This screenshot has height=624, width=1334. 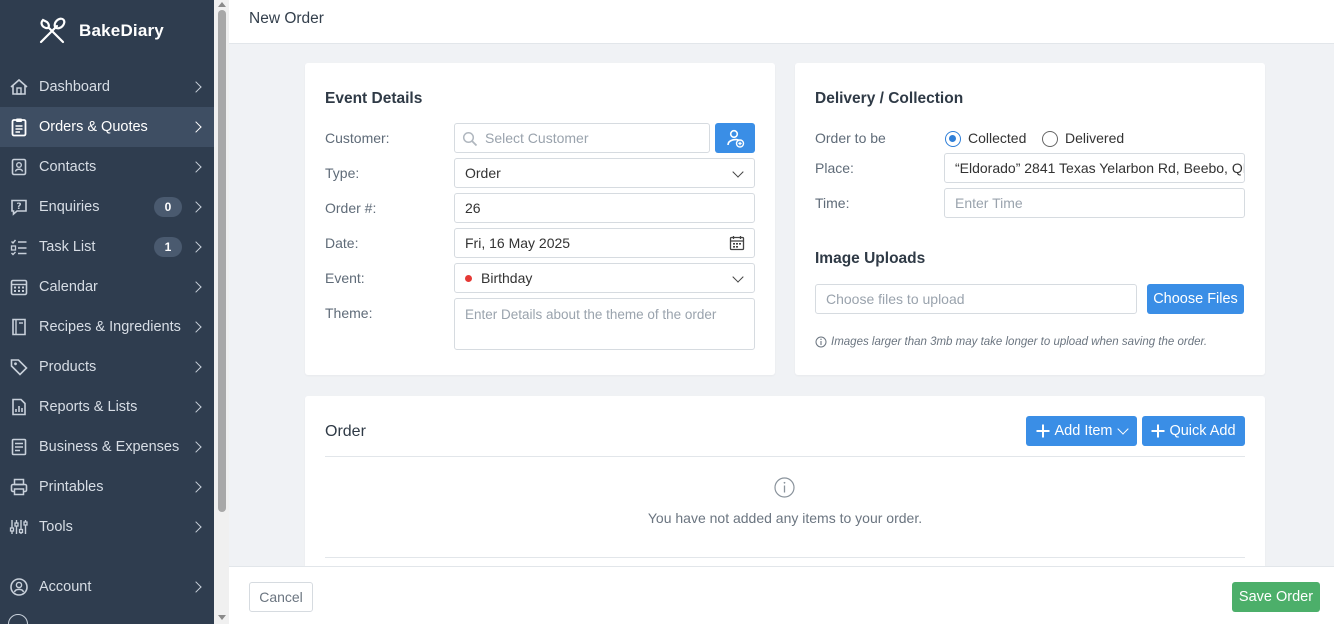 I want to click on customer-select: Select Customer, so click(x=582, y=138).